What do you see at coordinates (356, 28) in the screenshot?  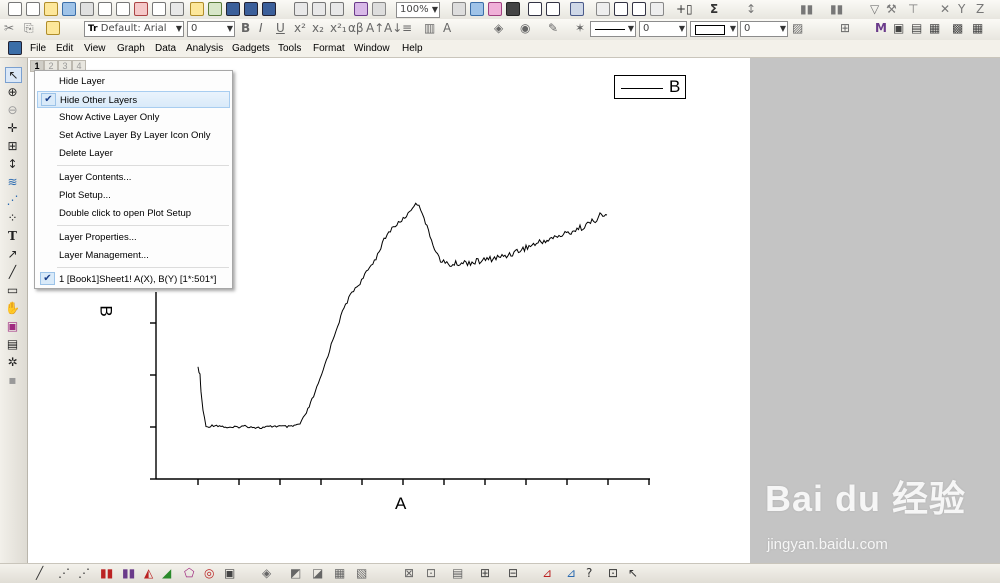 I see `greek-icon: αβ` at bounding box center [356, 28].